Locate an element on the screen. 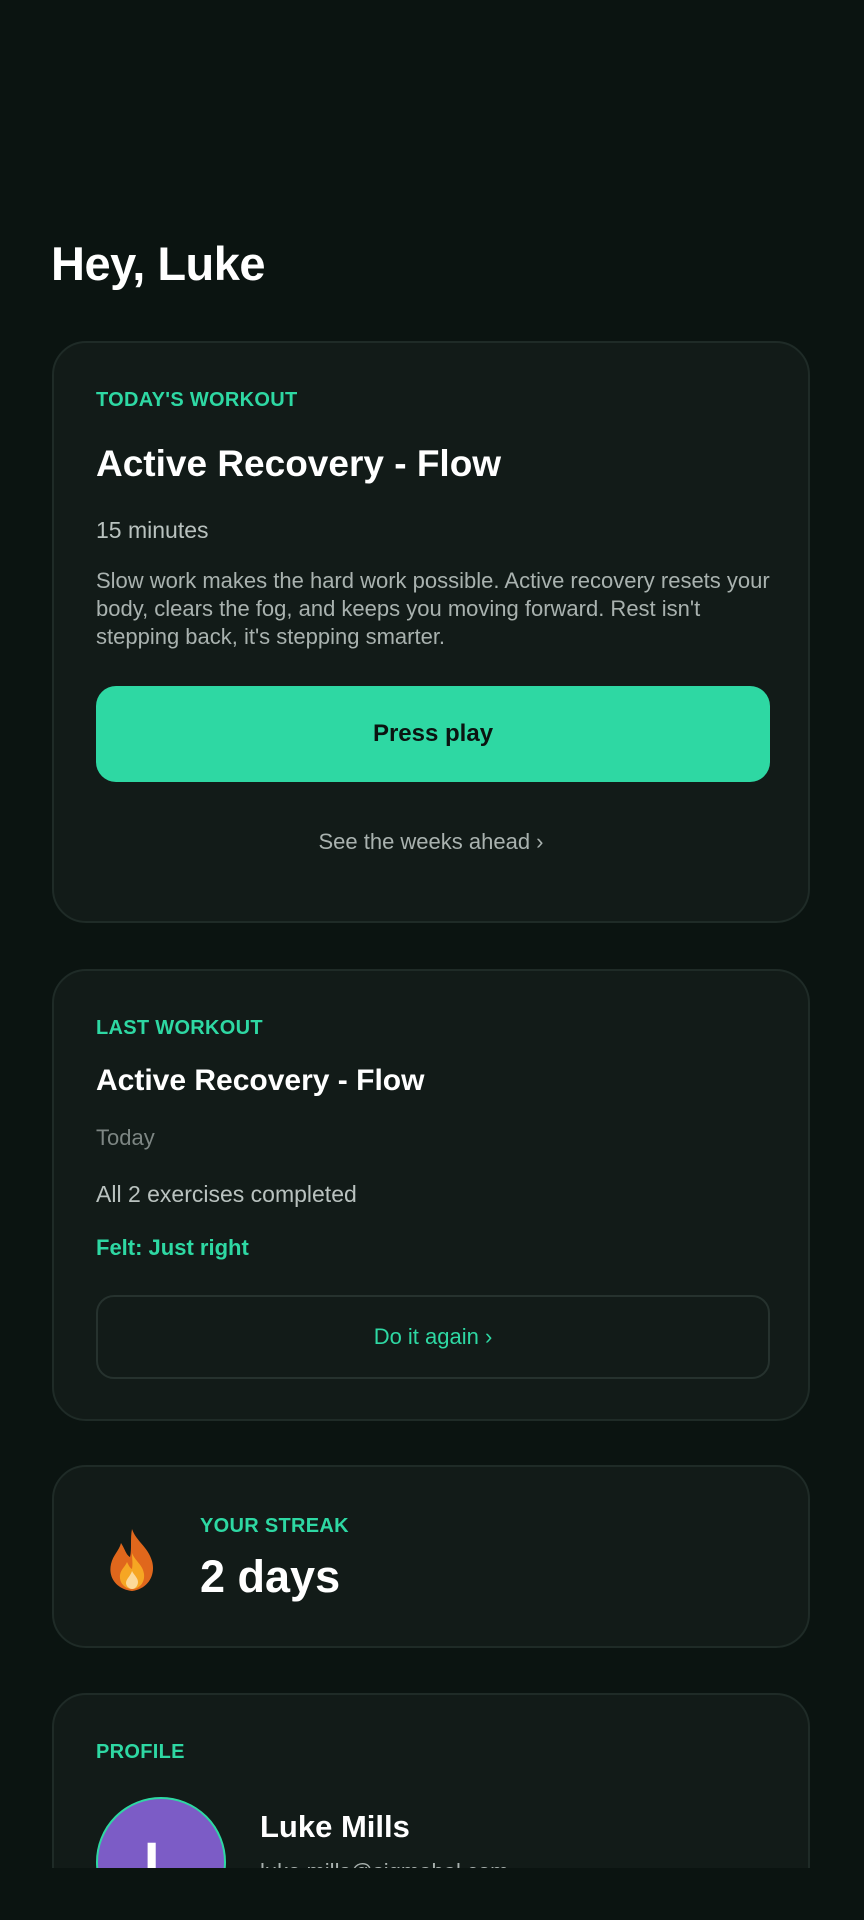  streak-value: 2 days is located at coordinates (270, 1576).